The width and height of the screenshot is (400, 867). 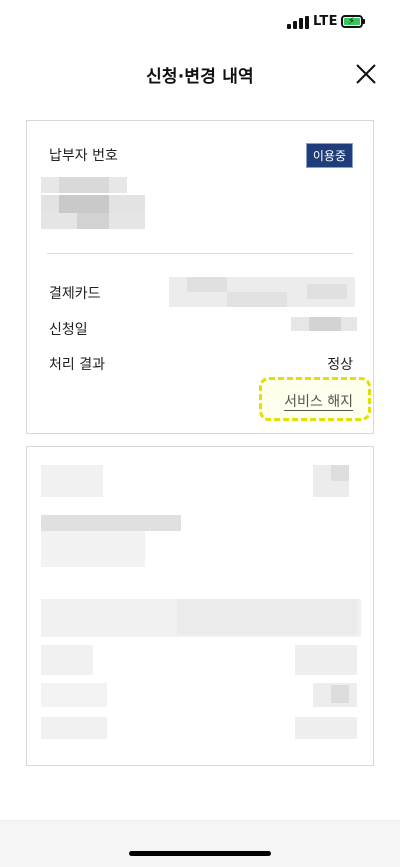 I want to click on header: 신청·변경 내역, so click(x=200, y=74).